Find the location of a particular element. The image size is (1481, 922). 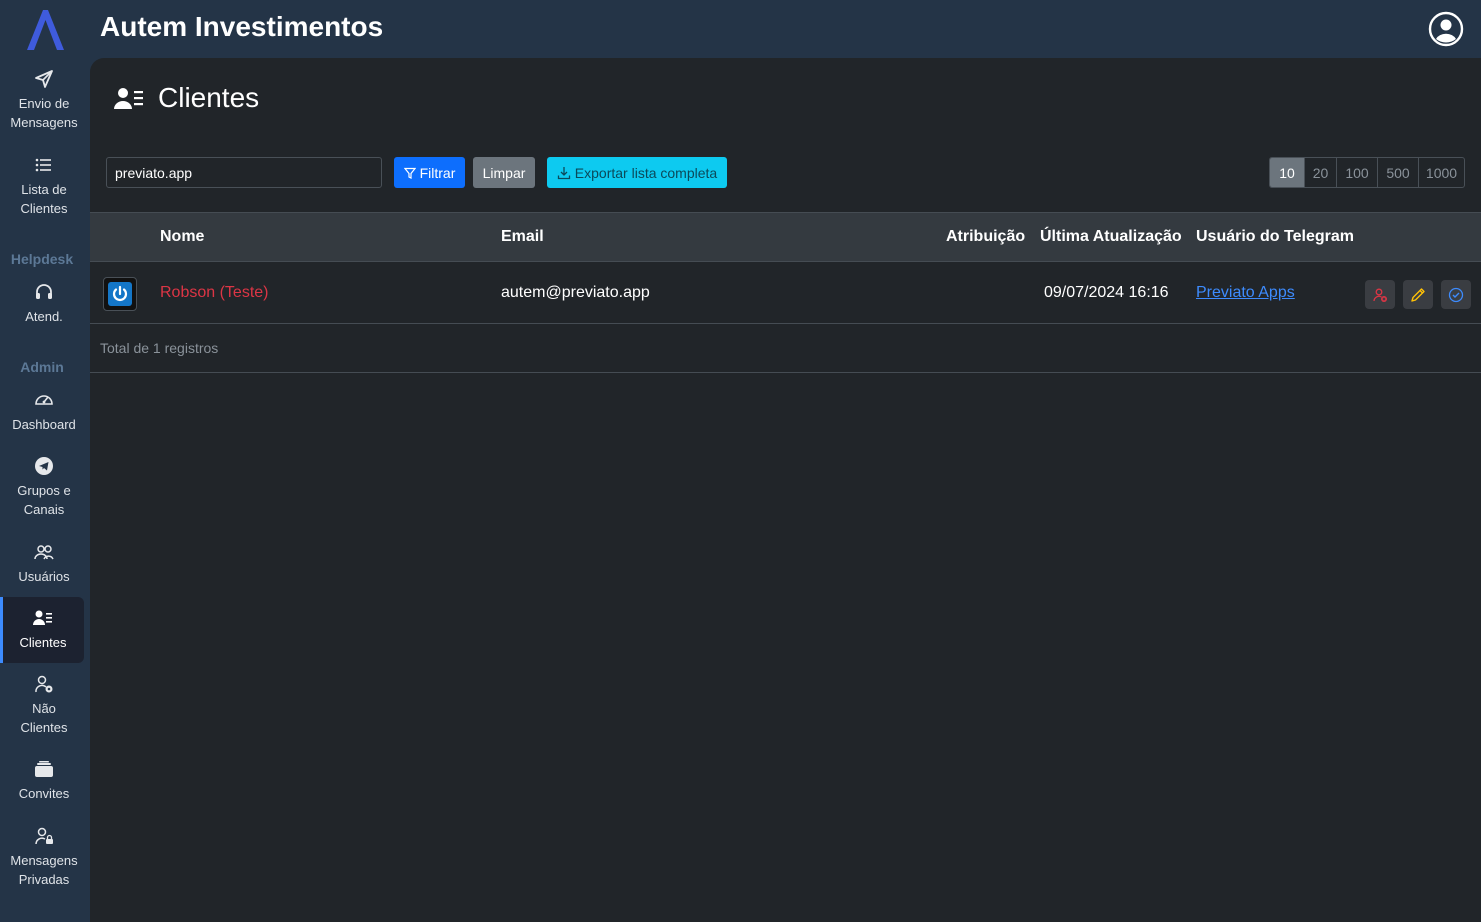

sidebar-item-label: Usuários is located at coordinates (44, 576).